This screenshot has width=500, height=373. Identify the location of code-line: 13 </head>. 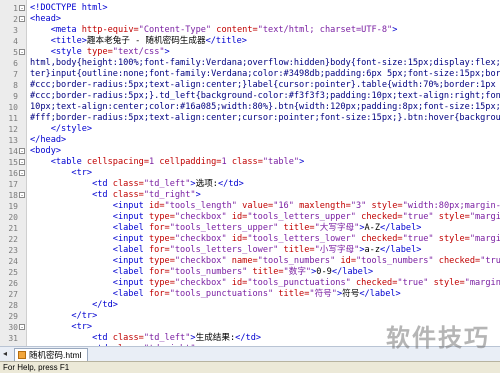
(250, 140).